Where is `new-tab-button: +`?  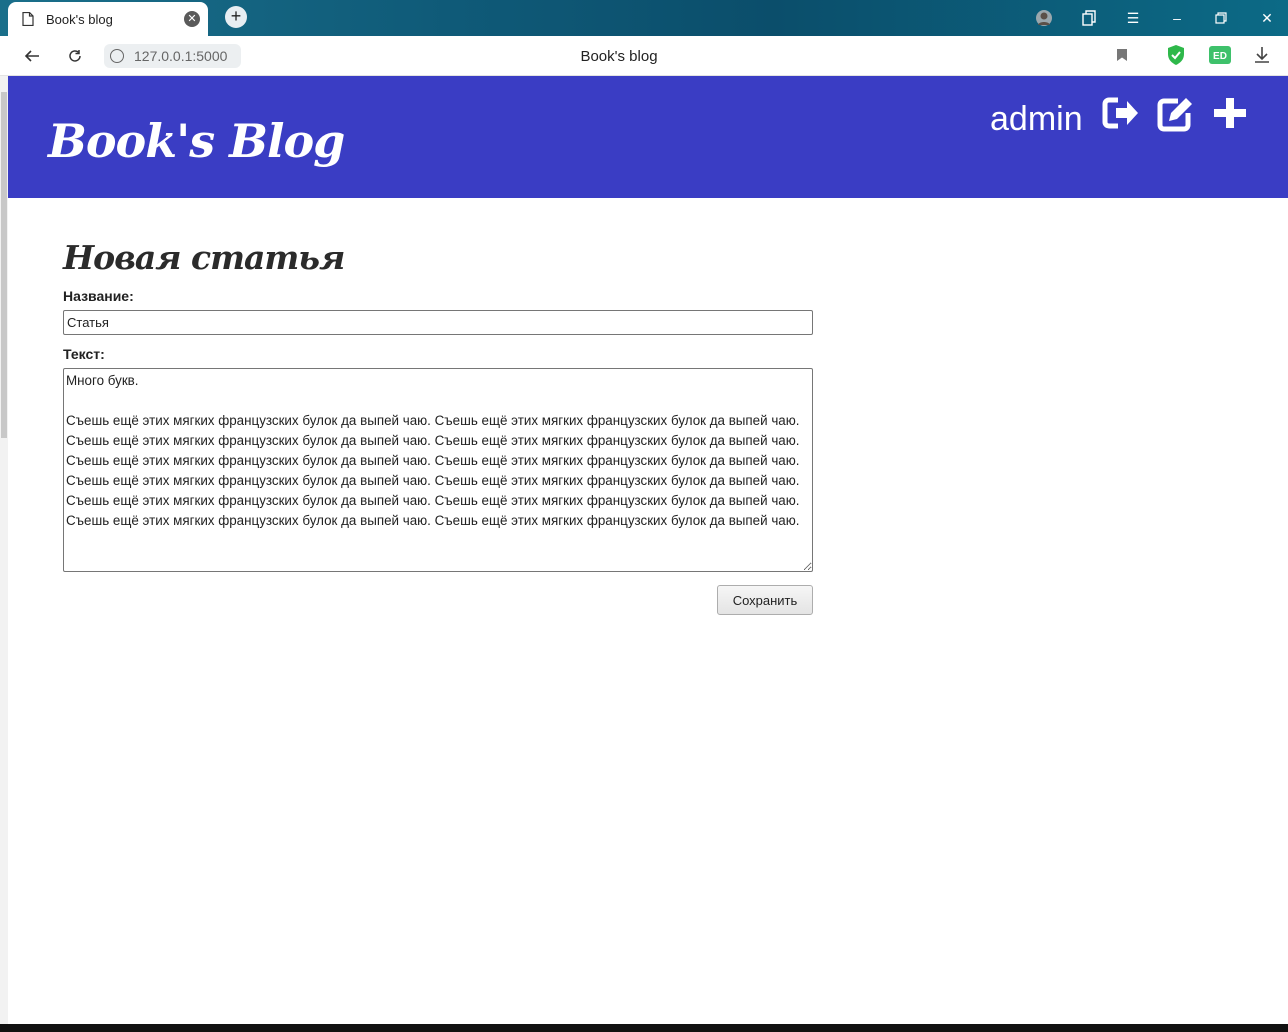
new-tab-button: + is located at coordinates (236, 17).